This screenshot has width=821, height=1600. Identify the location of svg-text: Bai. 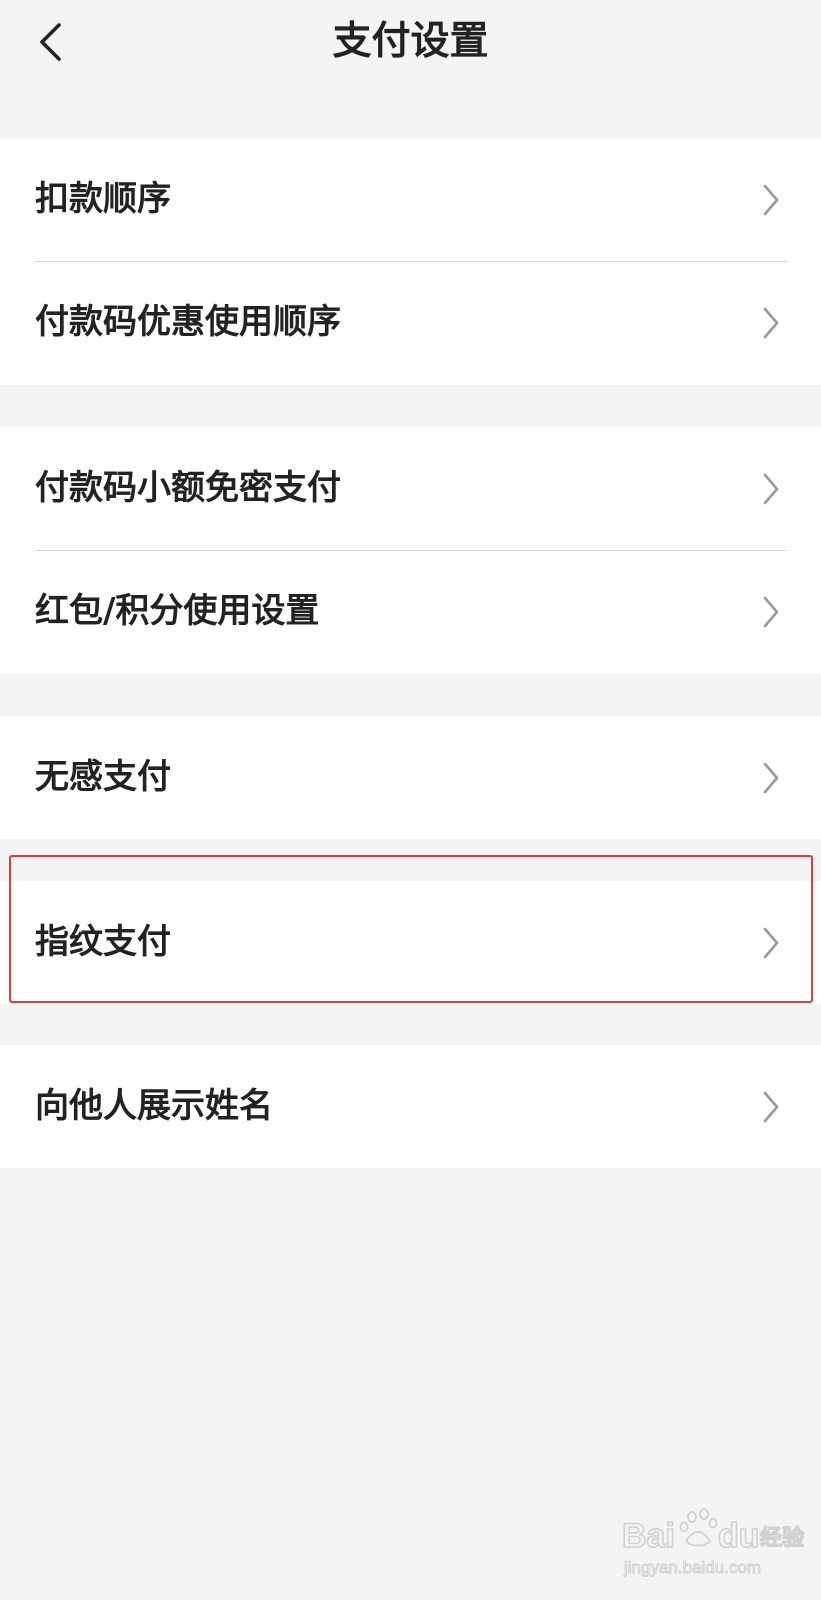
(648, 1536).